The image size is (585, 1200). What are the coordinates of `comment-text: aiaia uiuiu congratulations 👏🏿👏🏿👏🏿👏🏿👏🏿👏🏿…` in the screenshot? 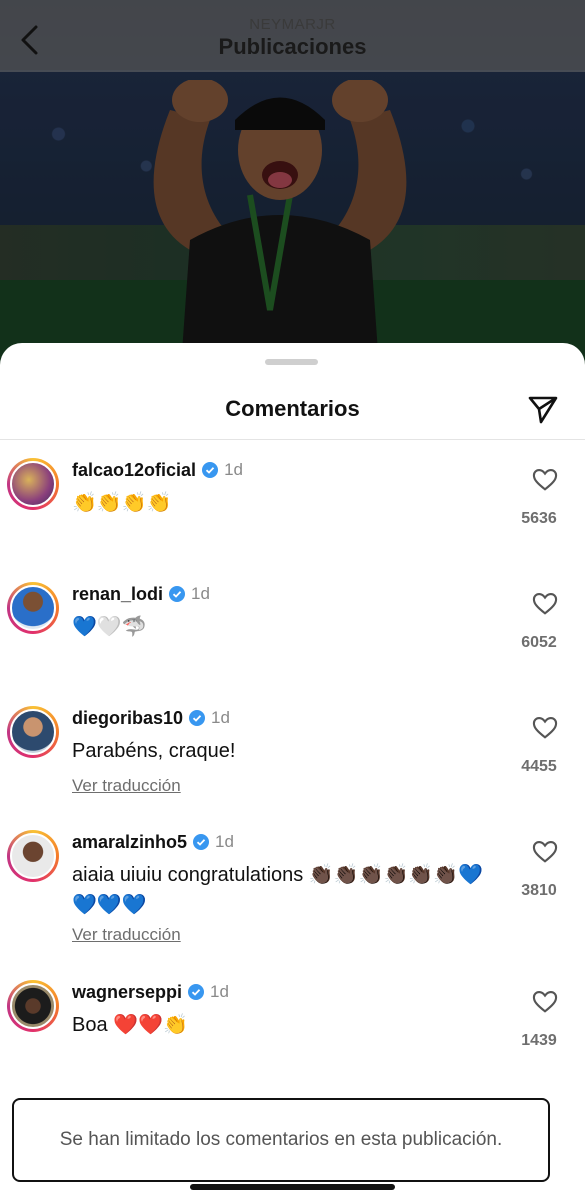 It's located at (278, 890).